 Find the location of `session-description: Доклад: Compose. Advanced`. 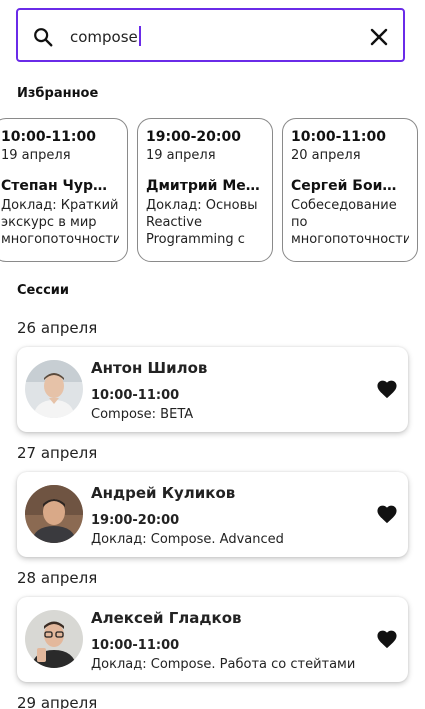

session-description: Доклад: Compose. Advanced is located at coordinates (187, 539).